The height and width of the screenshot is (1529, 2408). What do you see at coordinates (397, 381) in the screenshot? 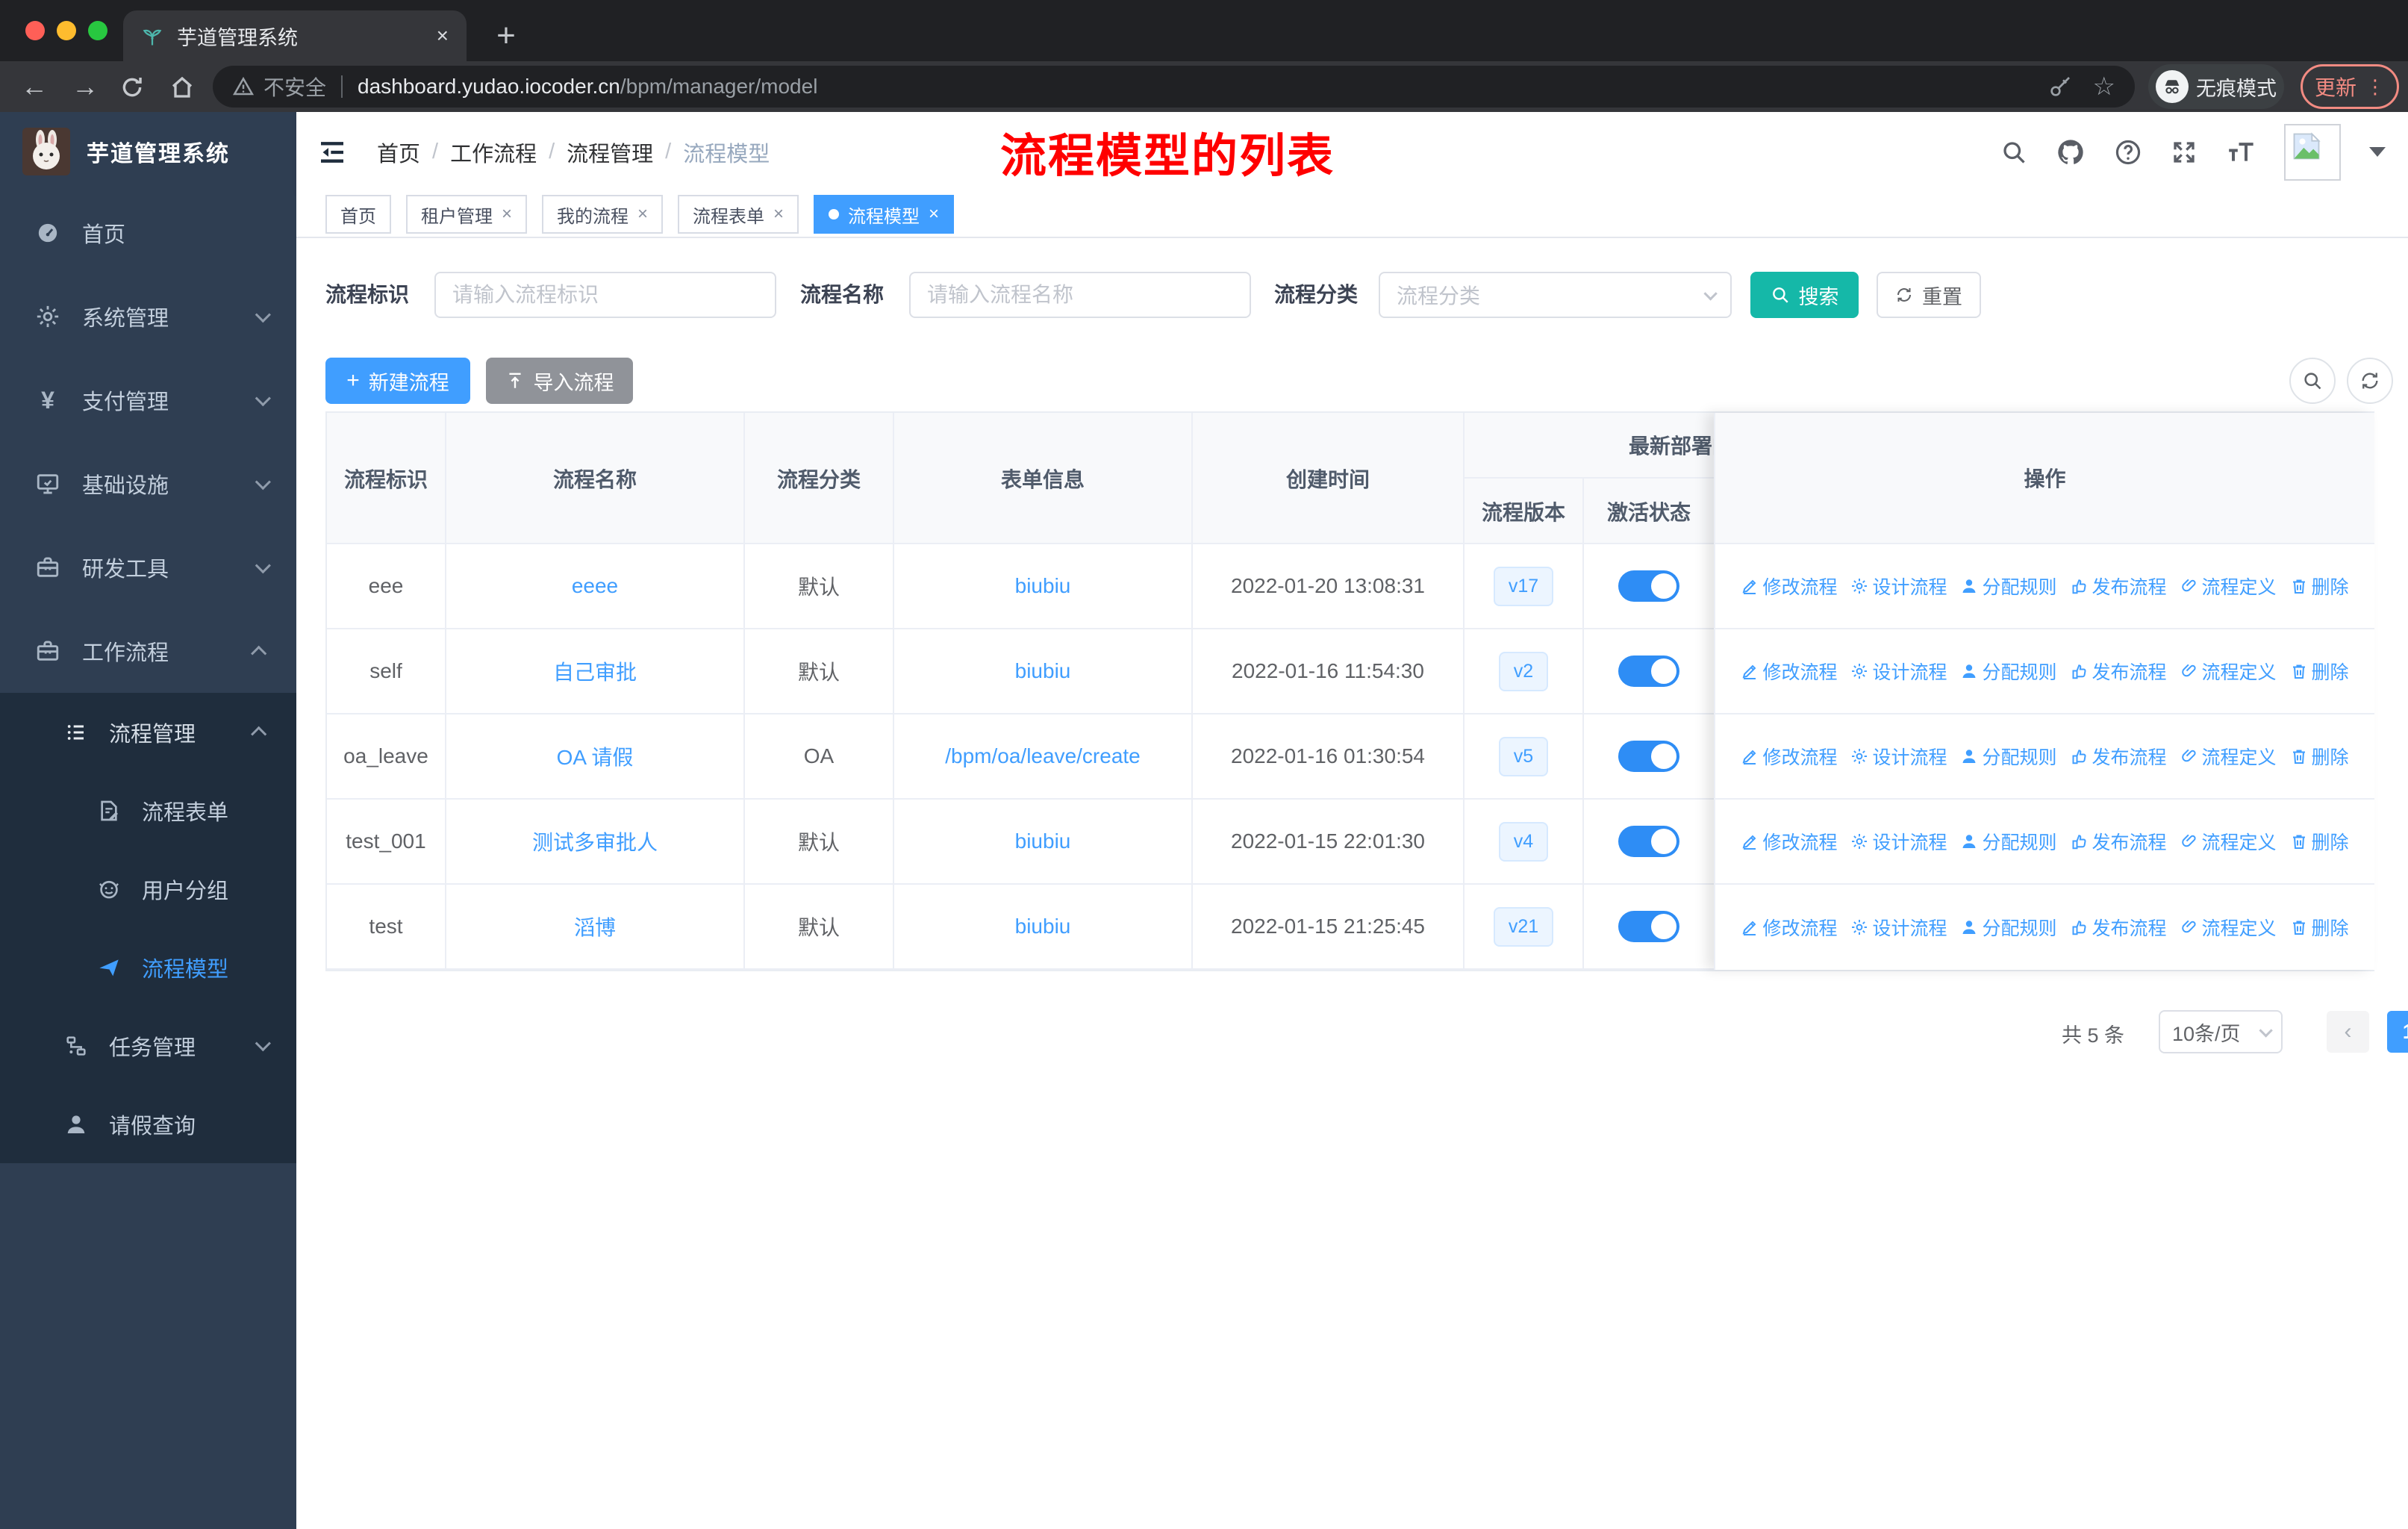
I see `create-process-button: + 新建流程` at bounding box center [397, 381].